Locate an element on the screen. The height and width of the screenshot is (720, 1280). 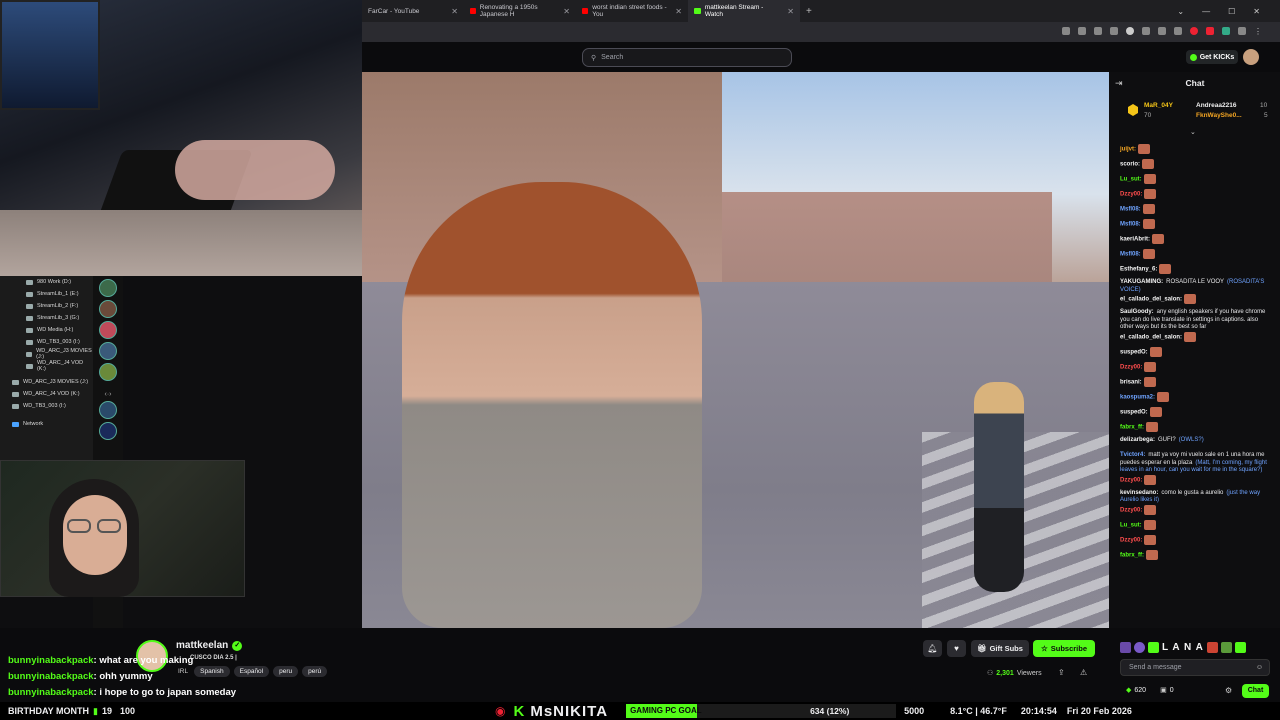
chat-username: kaeriAbrit: is located at coordinates (1135, 240).